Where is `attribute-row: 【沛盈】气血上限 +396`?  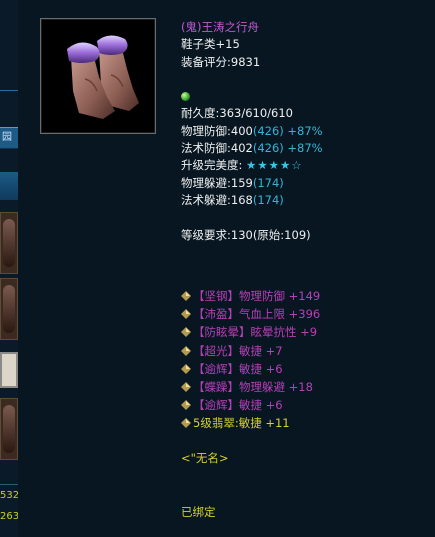
attribute-row: 【沛盈】气血上限 +396 is located at coordinates (308, 314).